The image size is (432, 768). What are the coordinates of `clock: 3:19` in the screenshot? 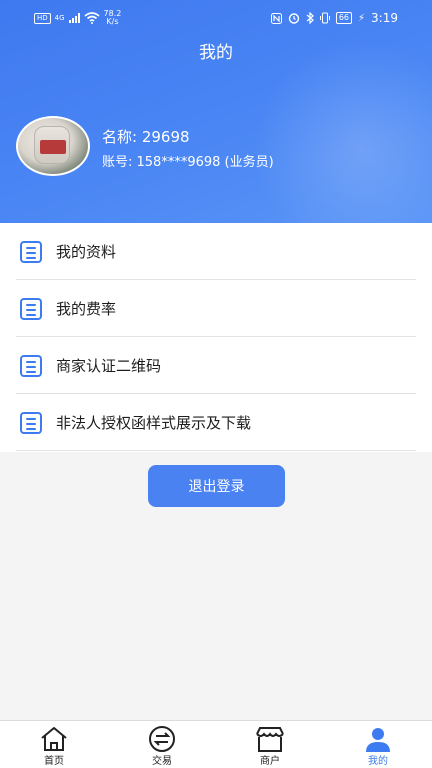 It's located at (384, 18).